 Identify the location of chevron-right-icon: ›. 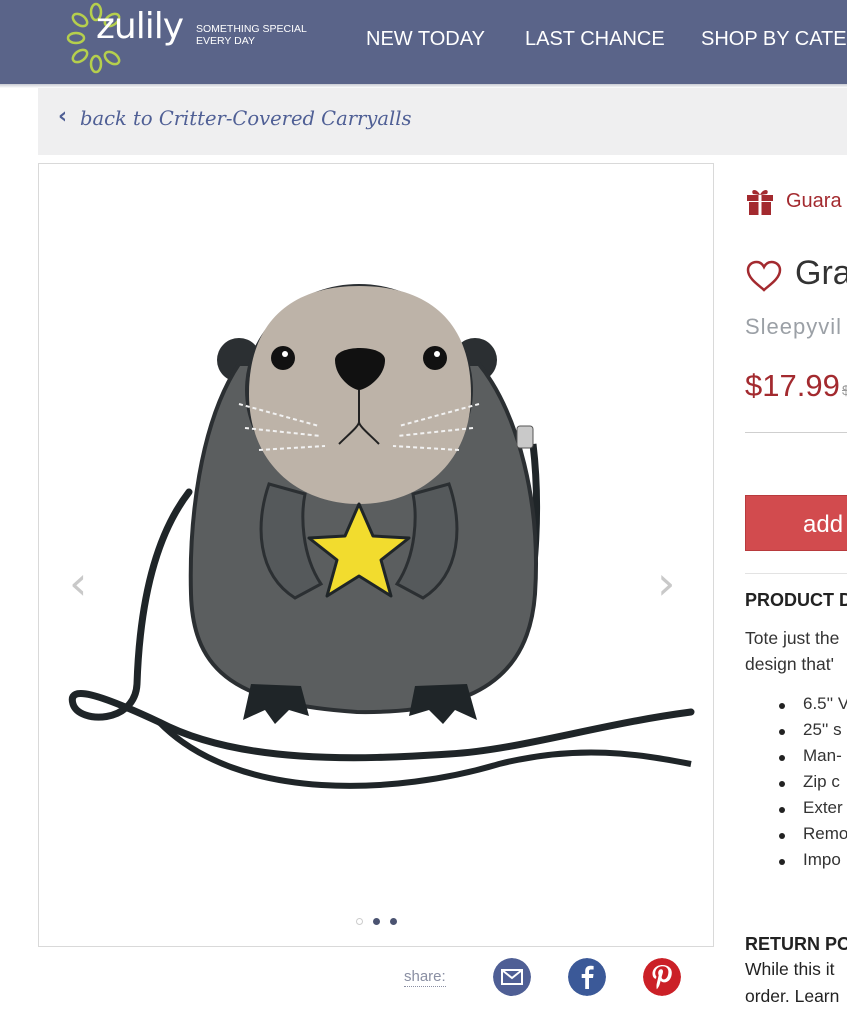
(666, 583).